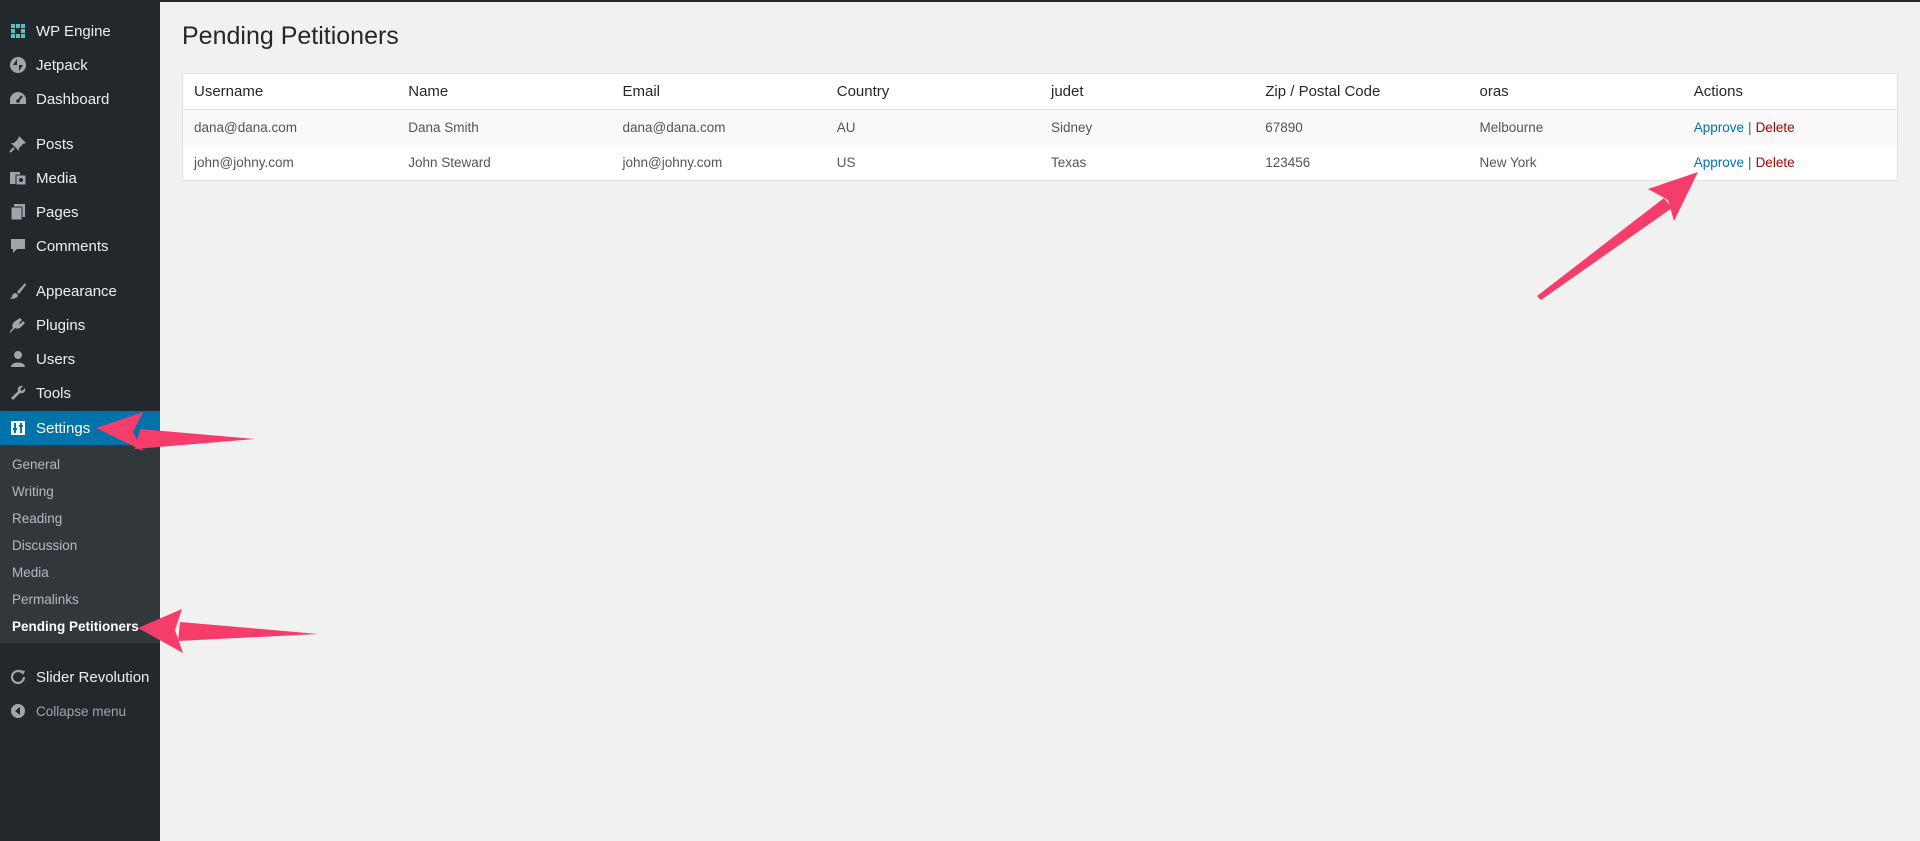 The height and width of the screenshot is (841, 1920). I want to click on sidebar-item-settings: Settings, so click(80, 428).